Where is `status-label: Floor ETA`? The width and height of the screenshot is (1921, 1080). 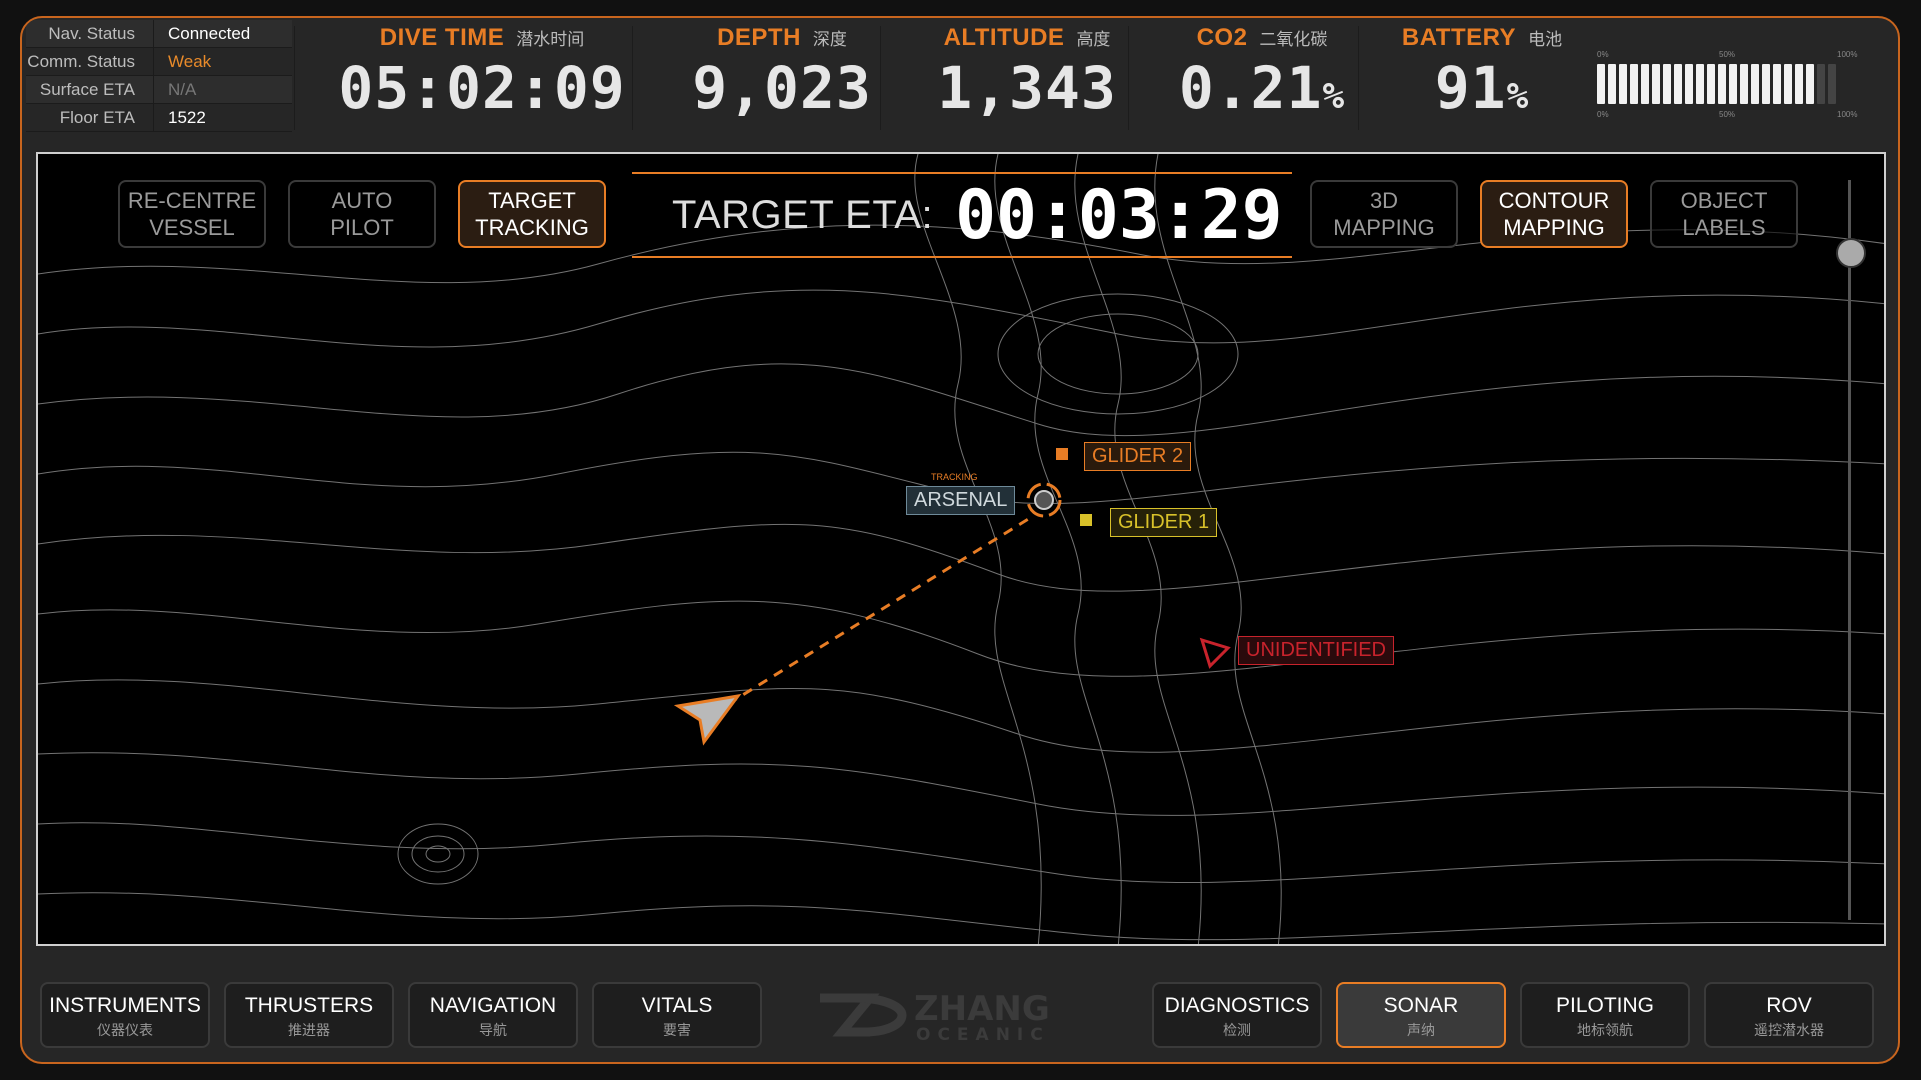 status-label: Floor ETA is located at coordinates (90, 117).